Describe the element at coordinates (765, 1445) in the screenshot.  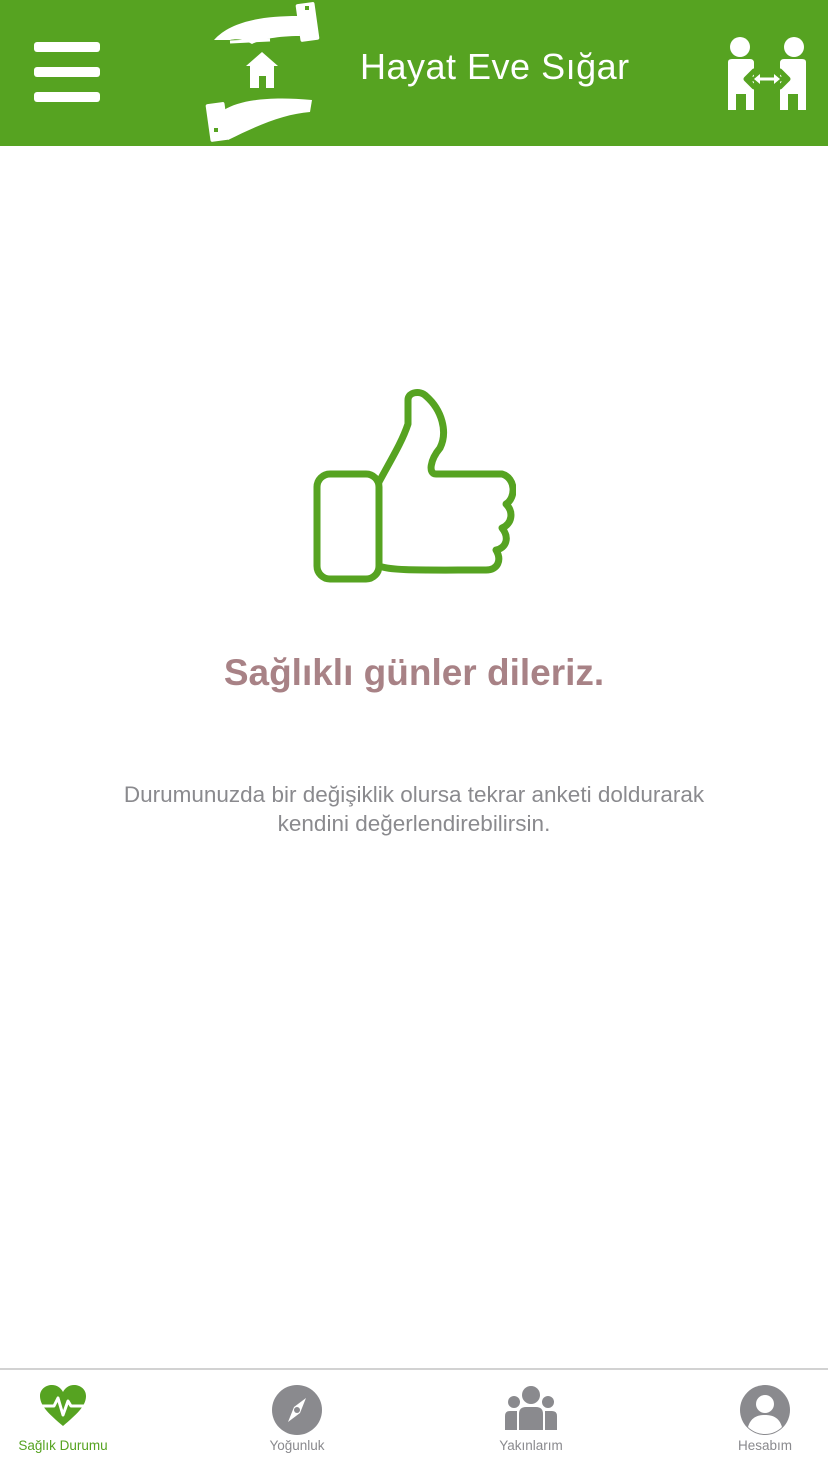
I see `tab-label: Hesabım` at that location.